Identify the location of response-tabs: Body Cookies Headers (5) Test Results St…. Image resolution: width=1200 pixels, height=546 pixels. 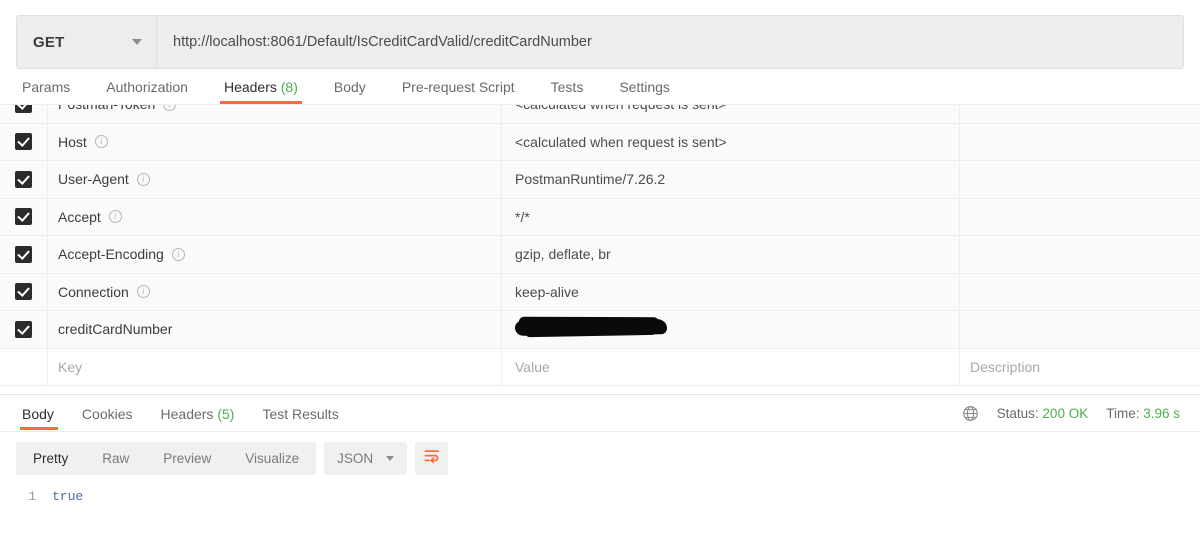
(600, 413).